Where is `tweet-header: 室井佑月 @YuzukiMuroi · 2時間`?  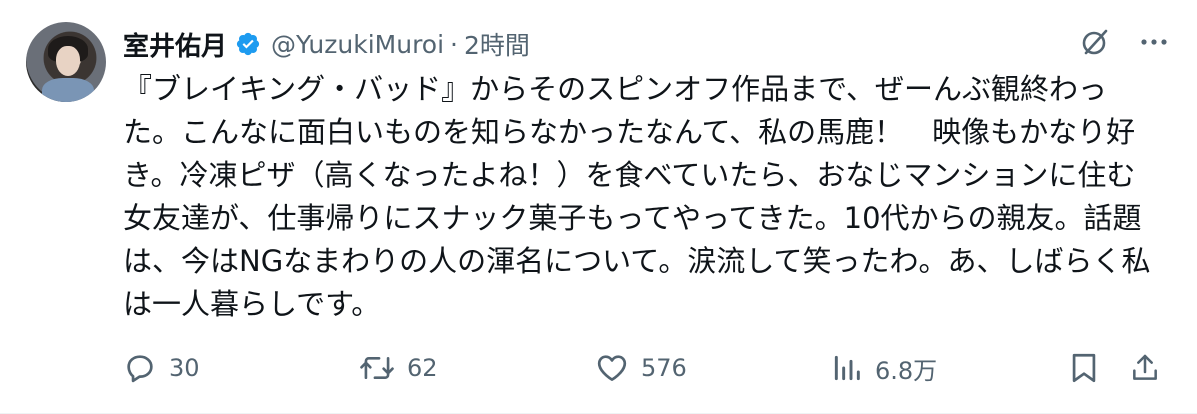 tweet-header: 室井佑月 @YuzukiMuroi · 2時間 is located at coordinates (326, 44).